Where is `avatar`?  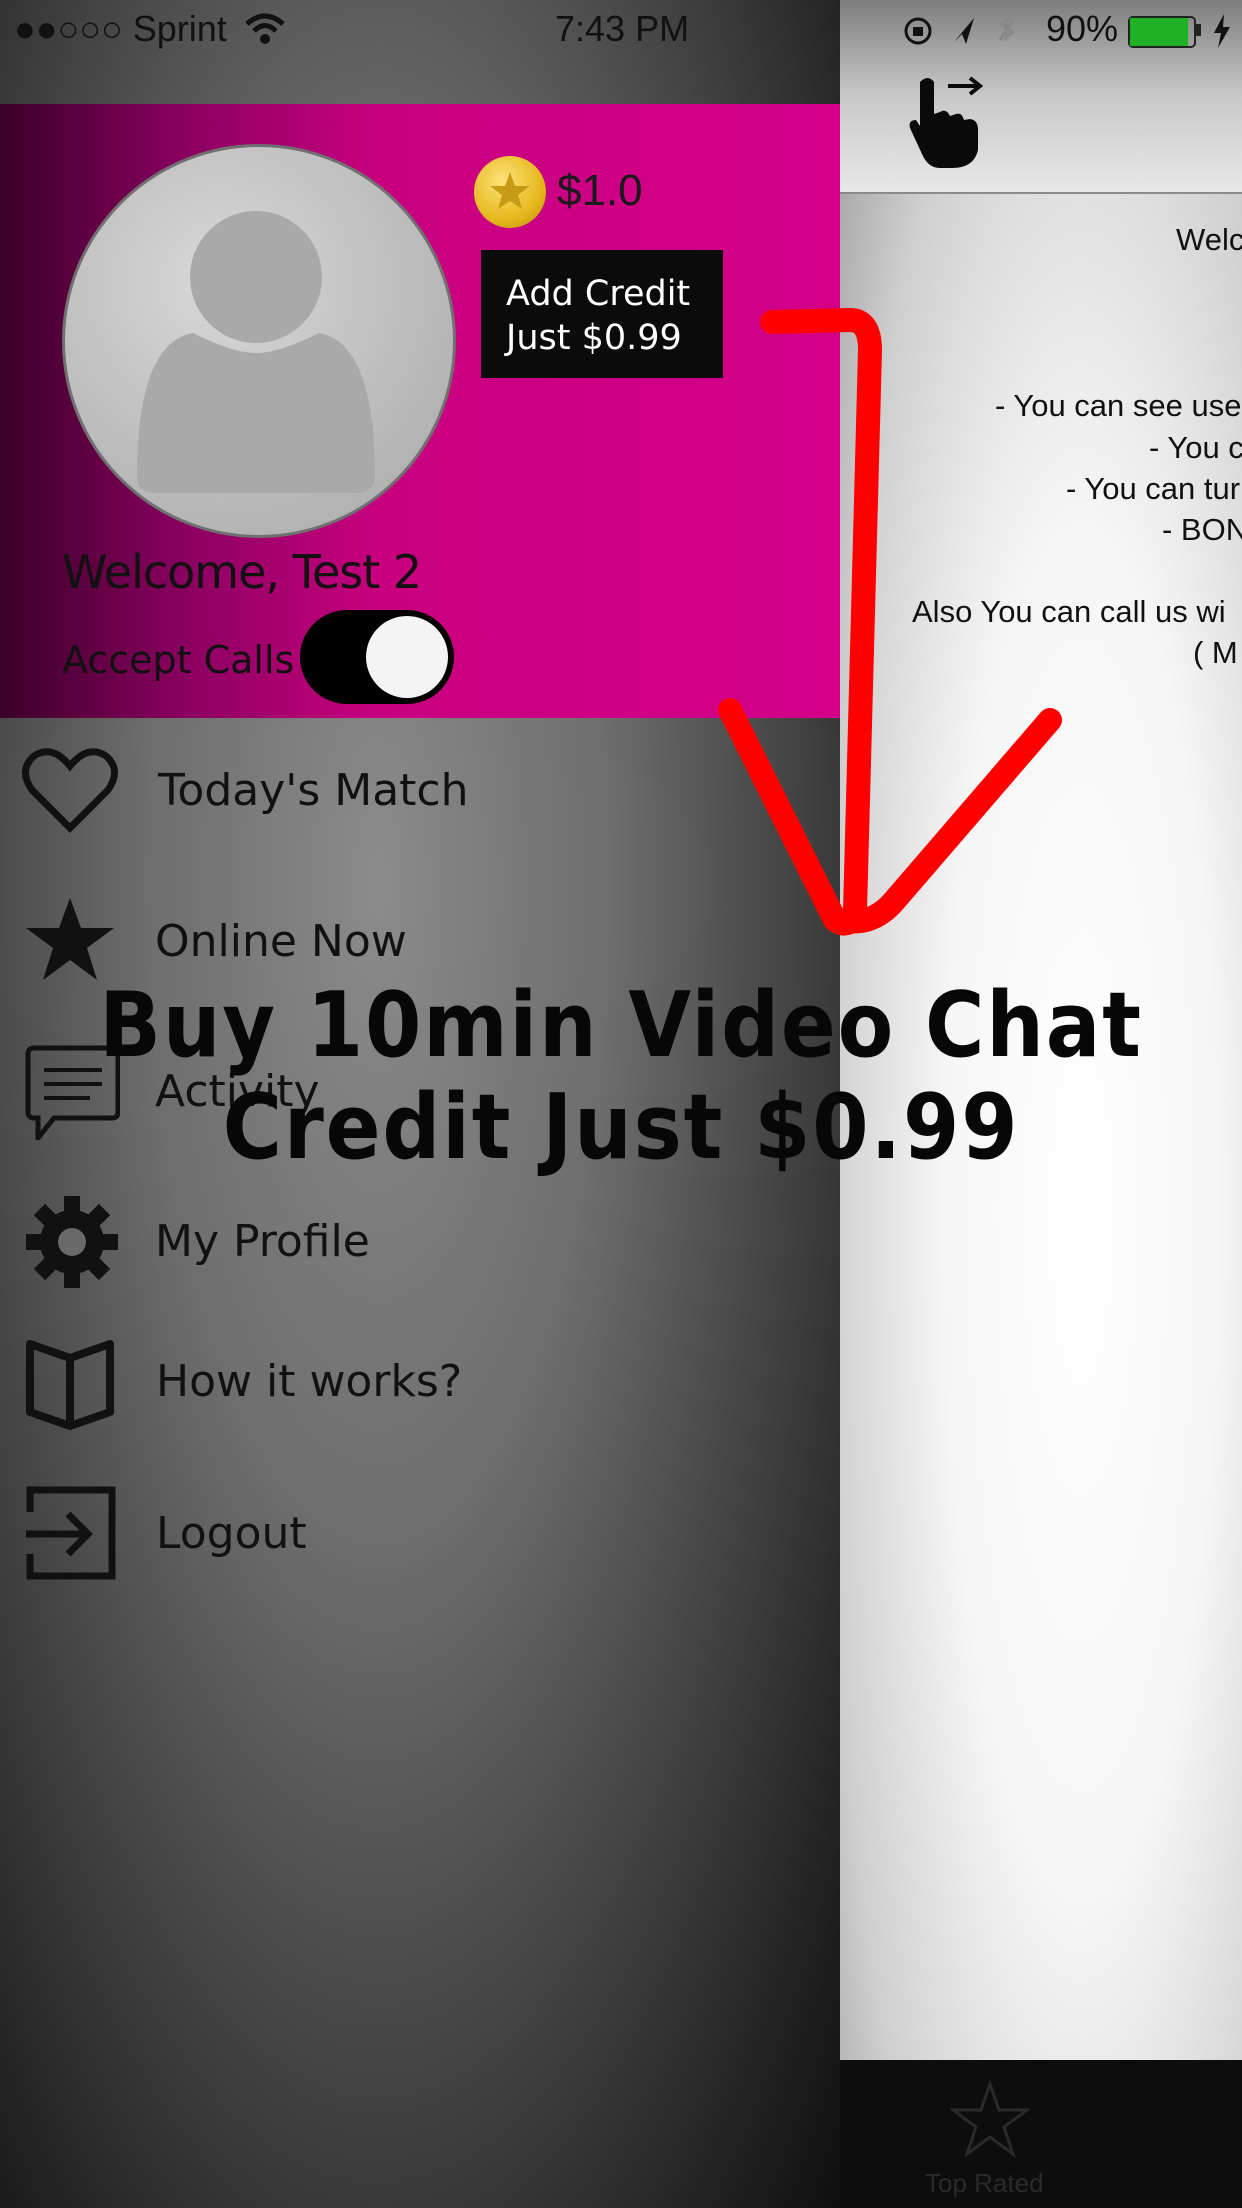
avatar is located at coordinates (259, 341).